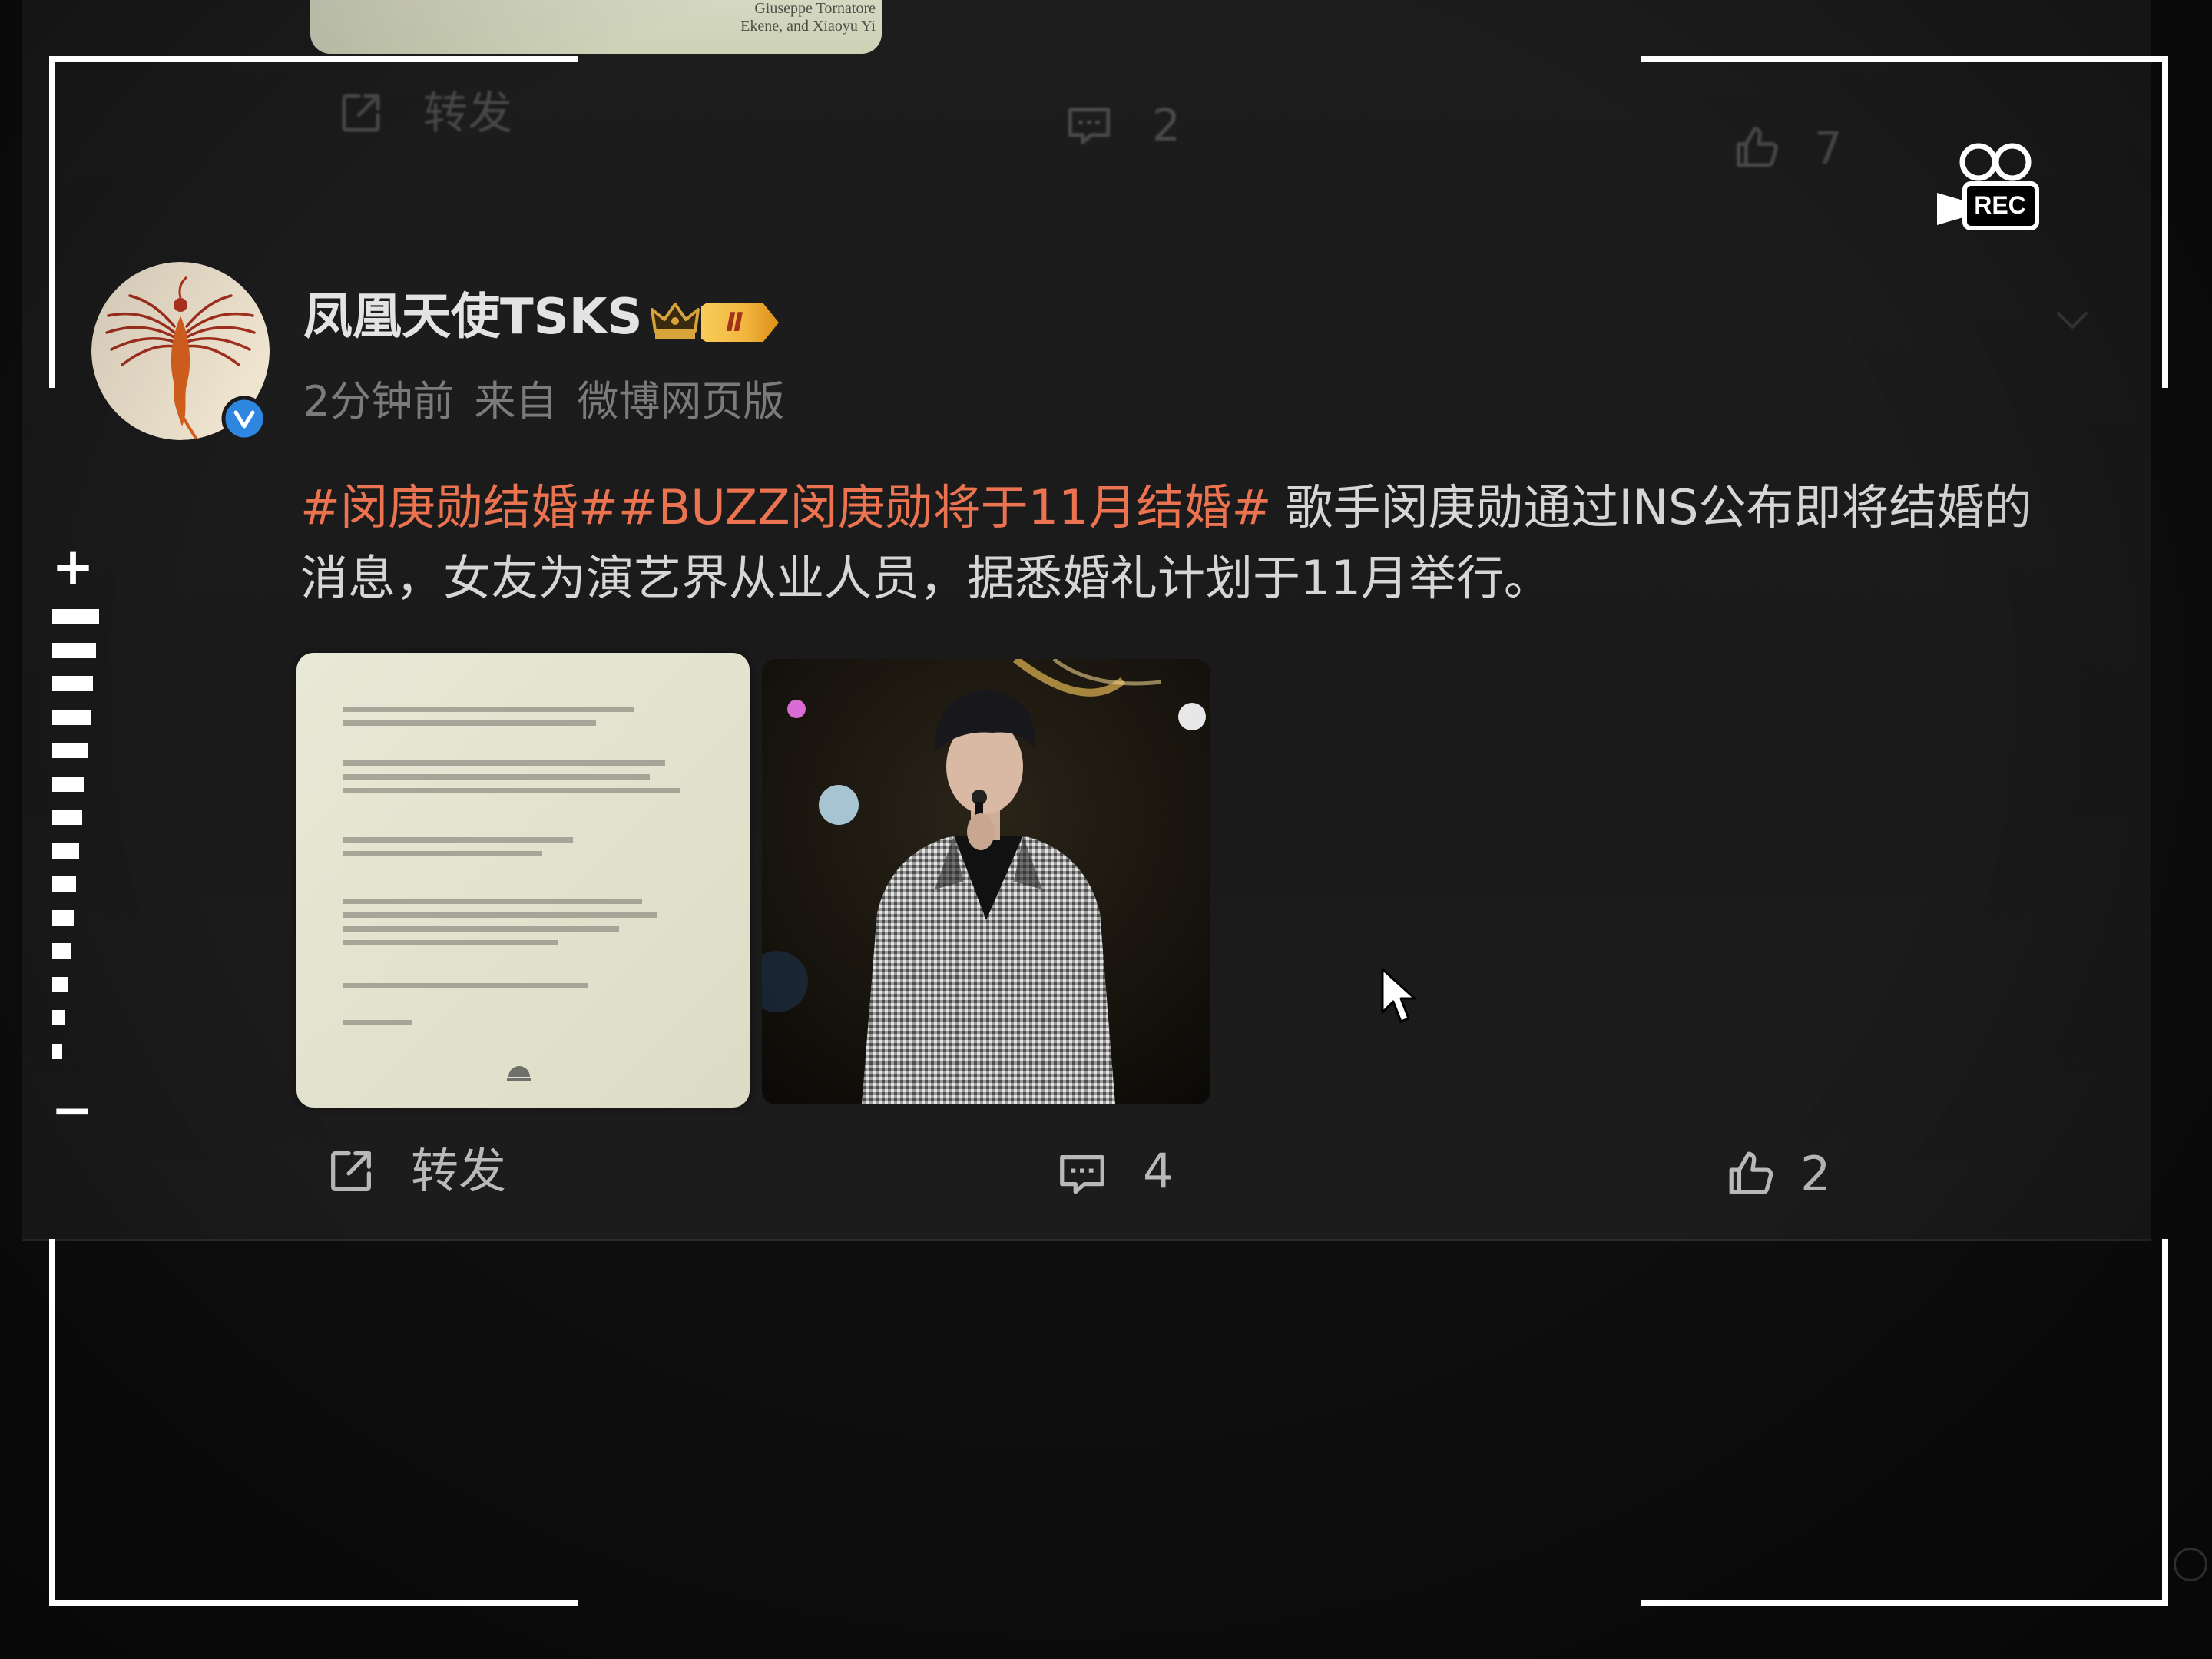 Image resolution: width=2212 pixels, height=1659 pixels. What do you see at coordinates (1166, 125) in the screenshot?
I see `previous-comment-count: 2` at bounding box center [1166, 125].